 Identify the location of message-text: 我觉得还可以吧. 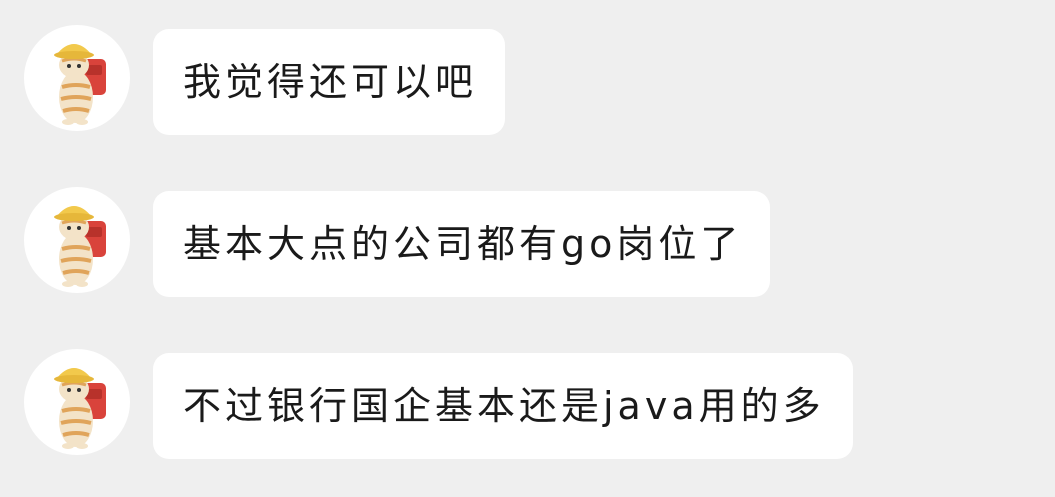
(330, 82).